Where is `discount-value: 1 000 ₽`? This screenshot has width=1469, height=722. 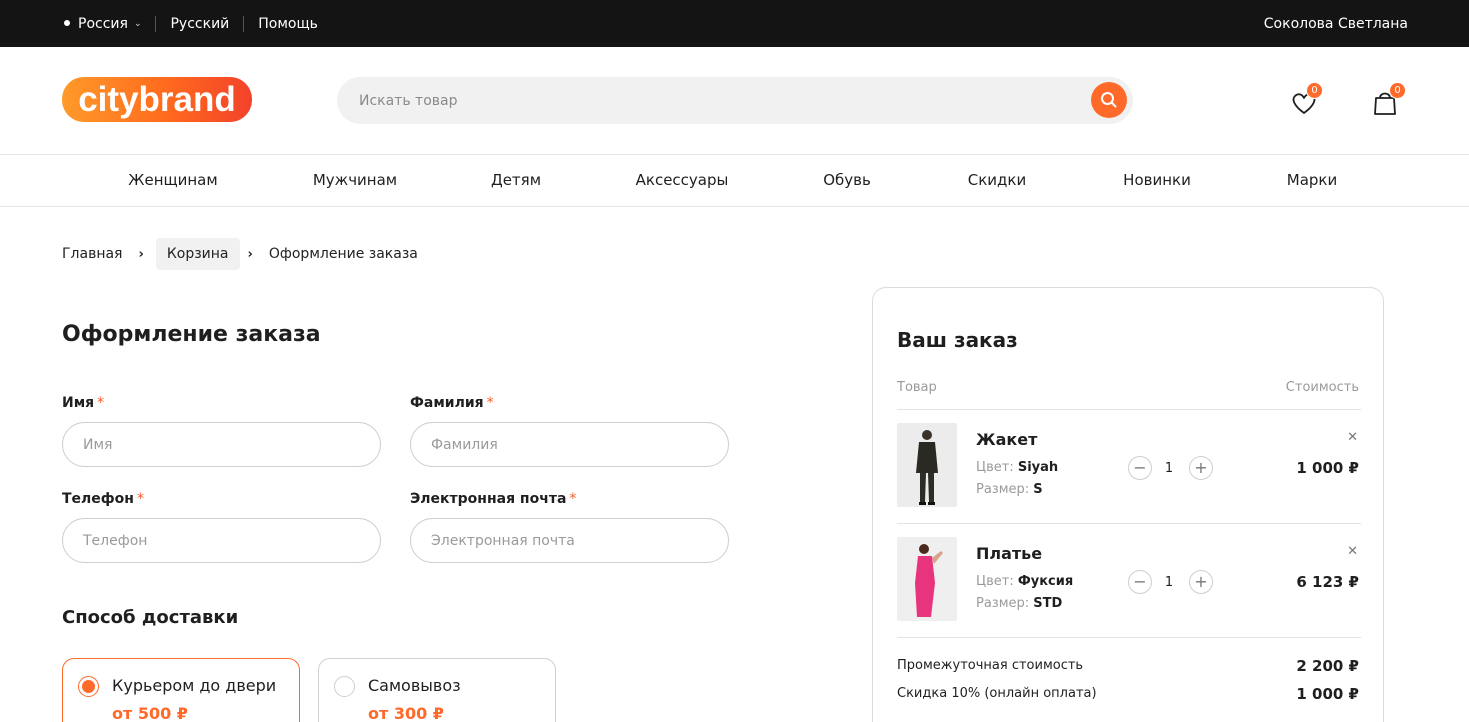 discount-value: 1 000 ₽ is located at coordinates (1327, 694).